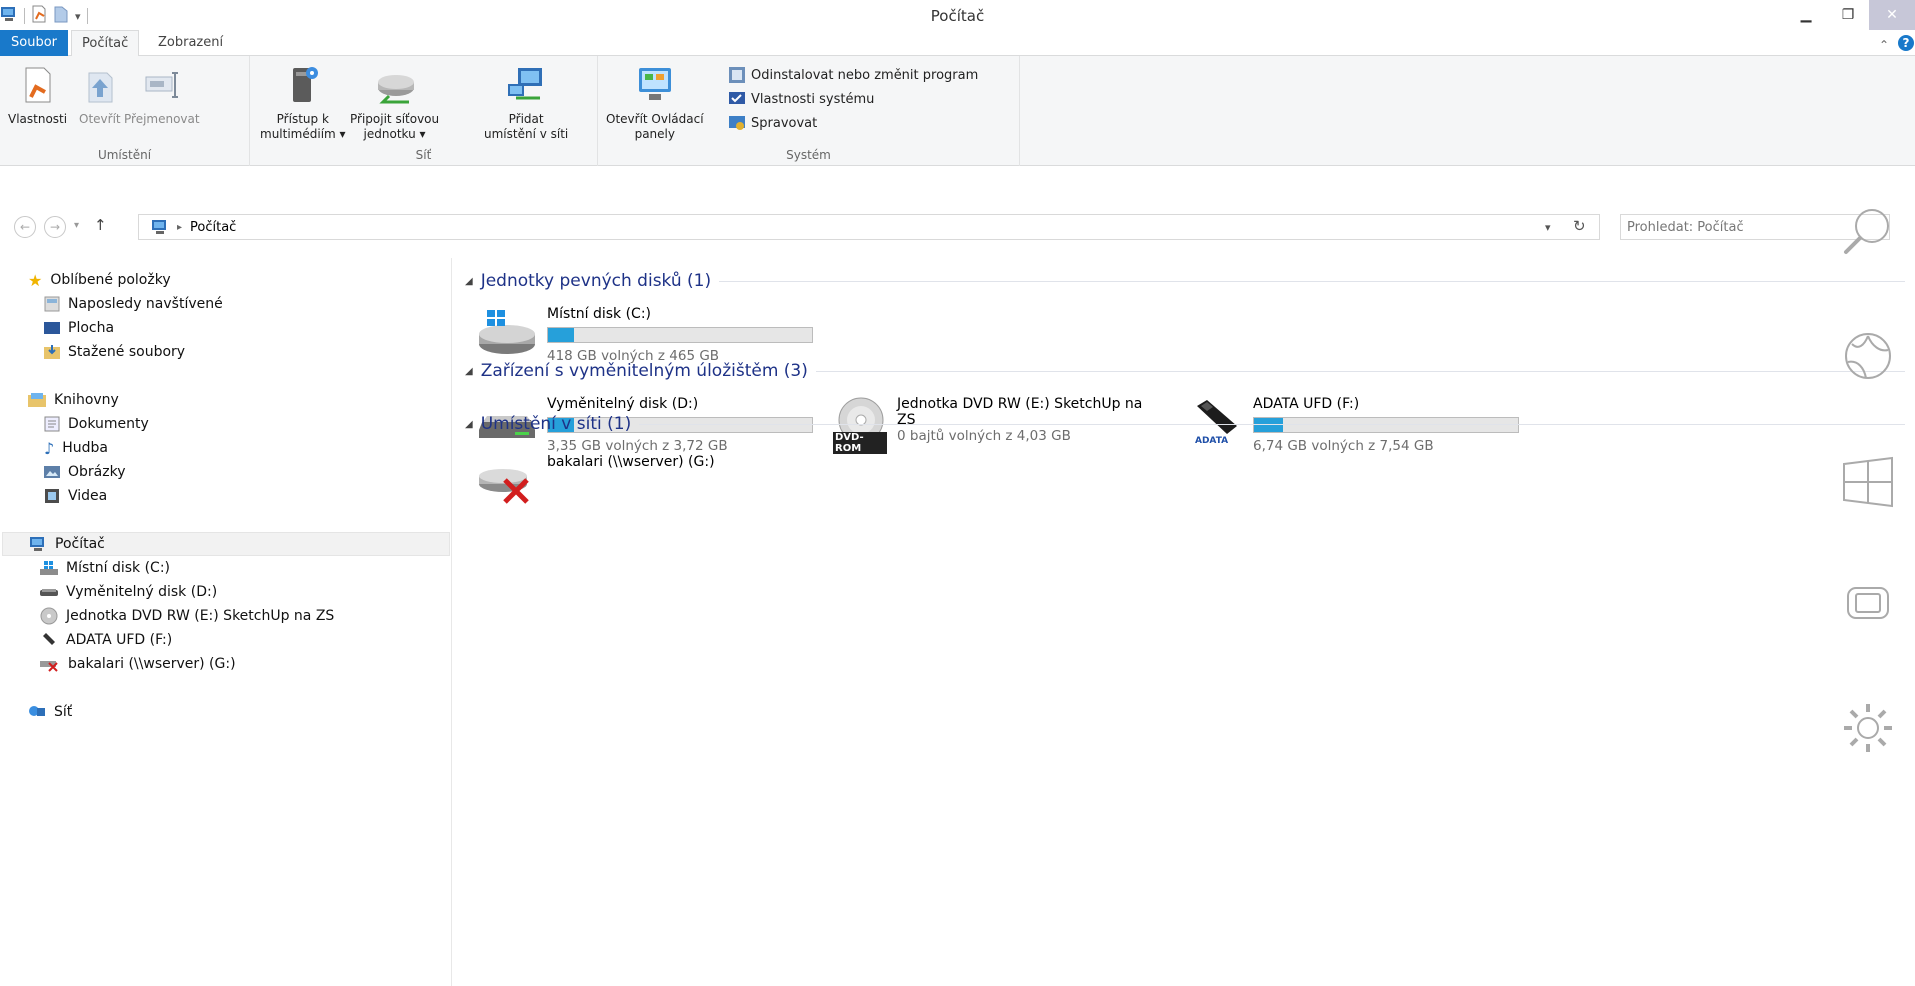  I want to click on nav-drive-c-label: Místní disk (C:), so click(118, 568).